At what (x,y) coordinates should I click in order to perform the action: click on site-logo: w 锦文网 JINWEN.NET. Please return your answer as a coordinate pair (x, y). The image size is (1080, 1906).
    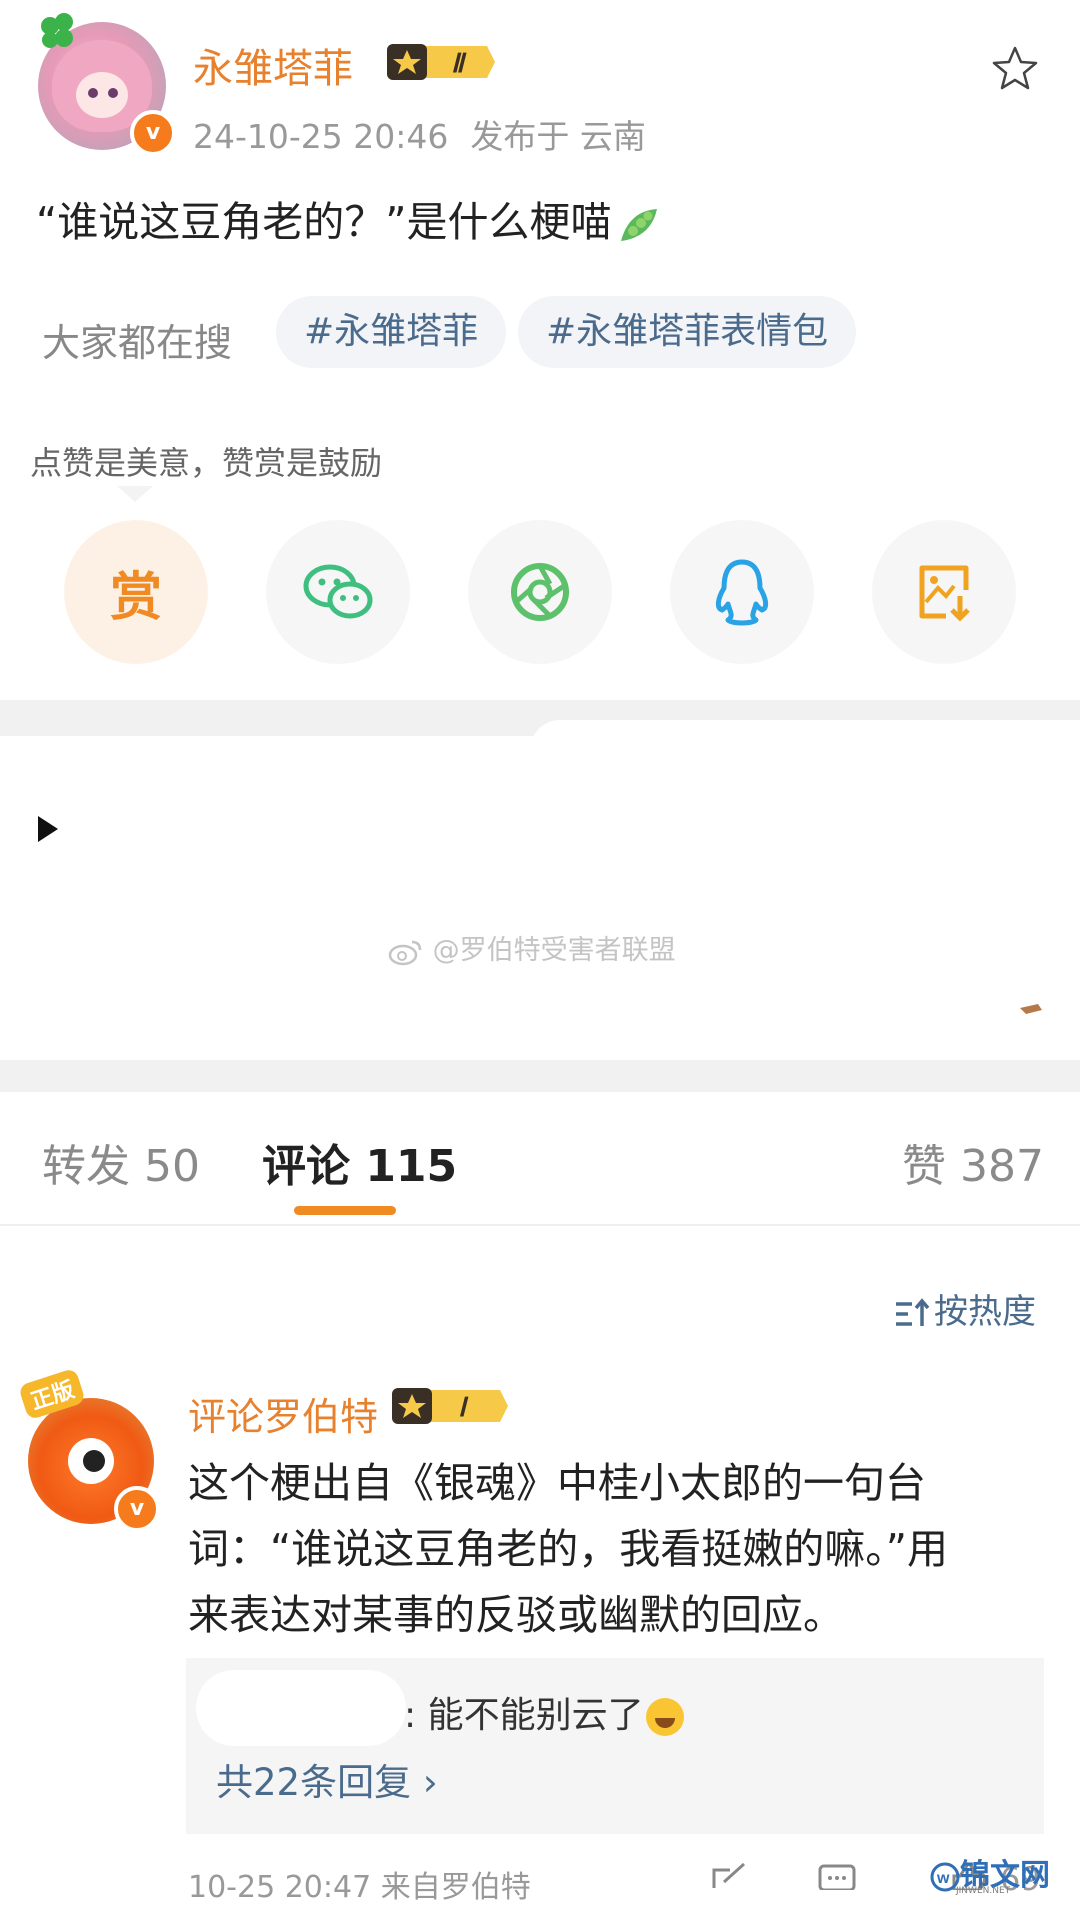
    Looking at the image, I should click on (990, 1873).